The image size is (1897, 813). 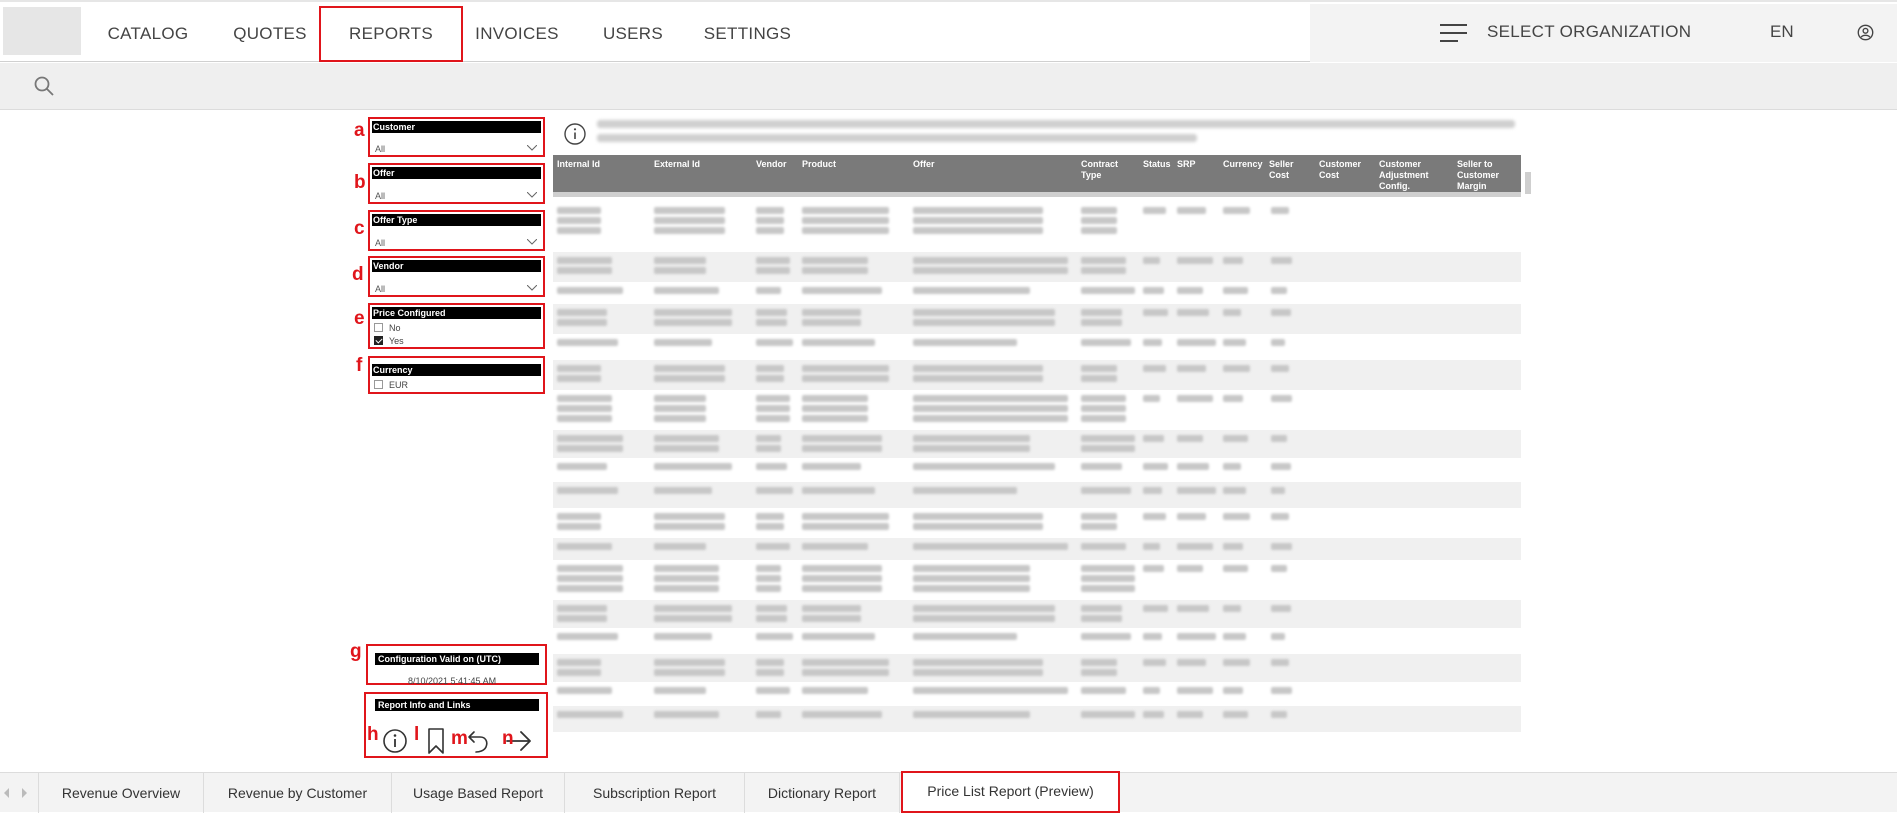 What do you see at coordinates (298, 793) in the screenshot?
I see `tab-revenue-by-customer: Revenue by Customer` at bounding box center [298, 793].